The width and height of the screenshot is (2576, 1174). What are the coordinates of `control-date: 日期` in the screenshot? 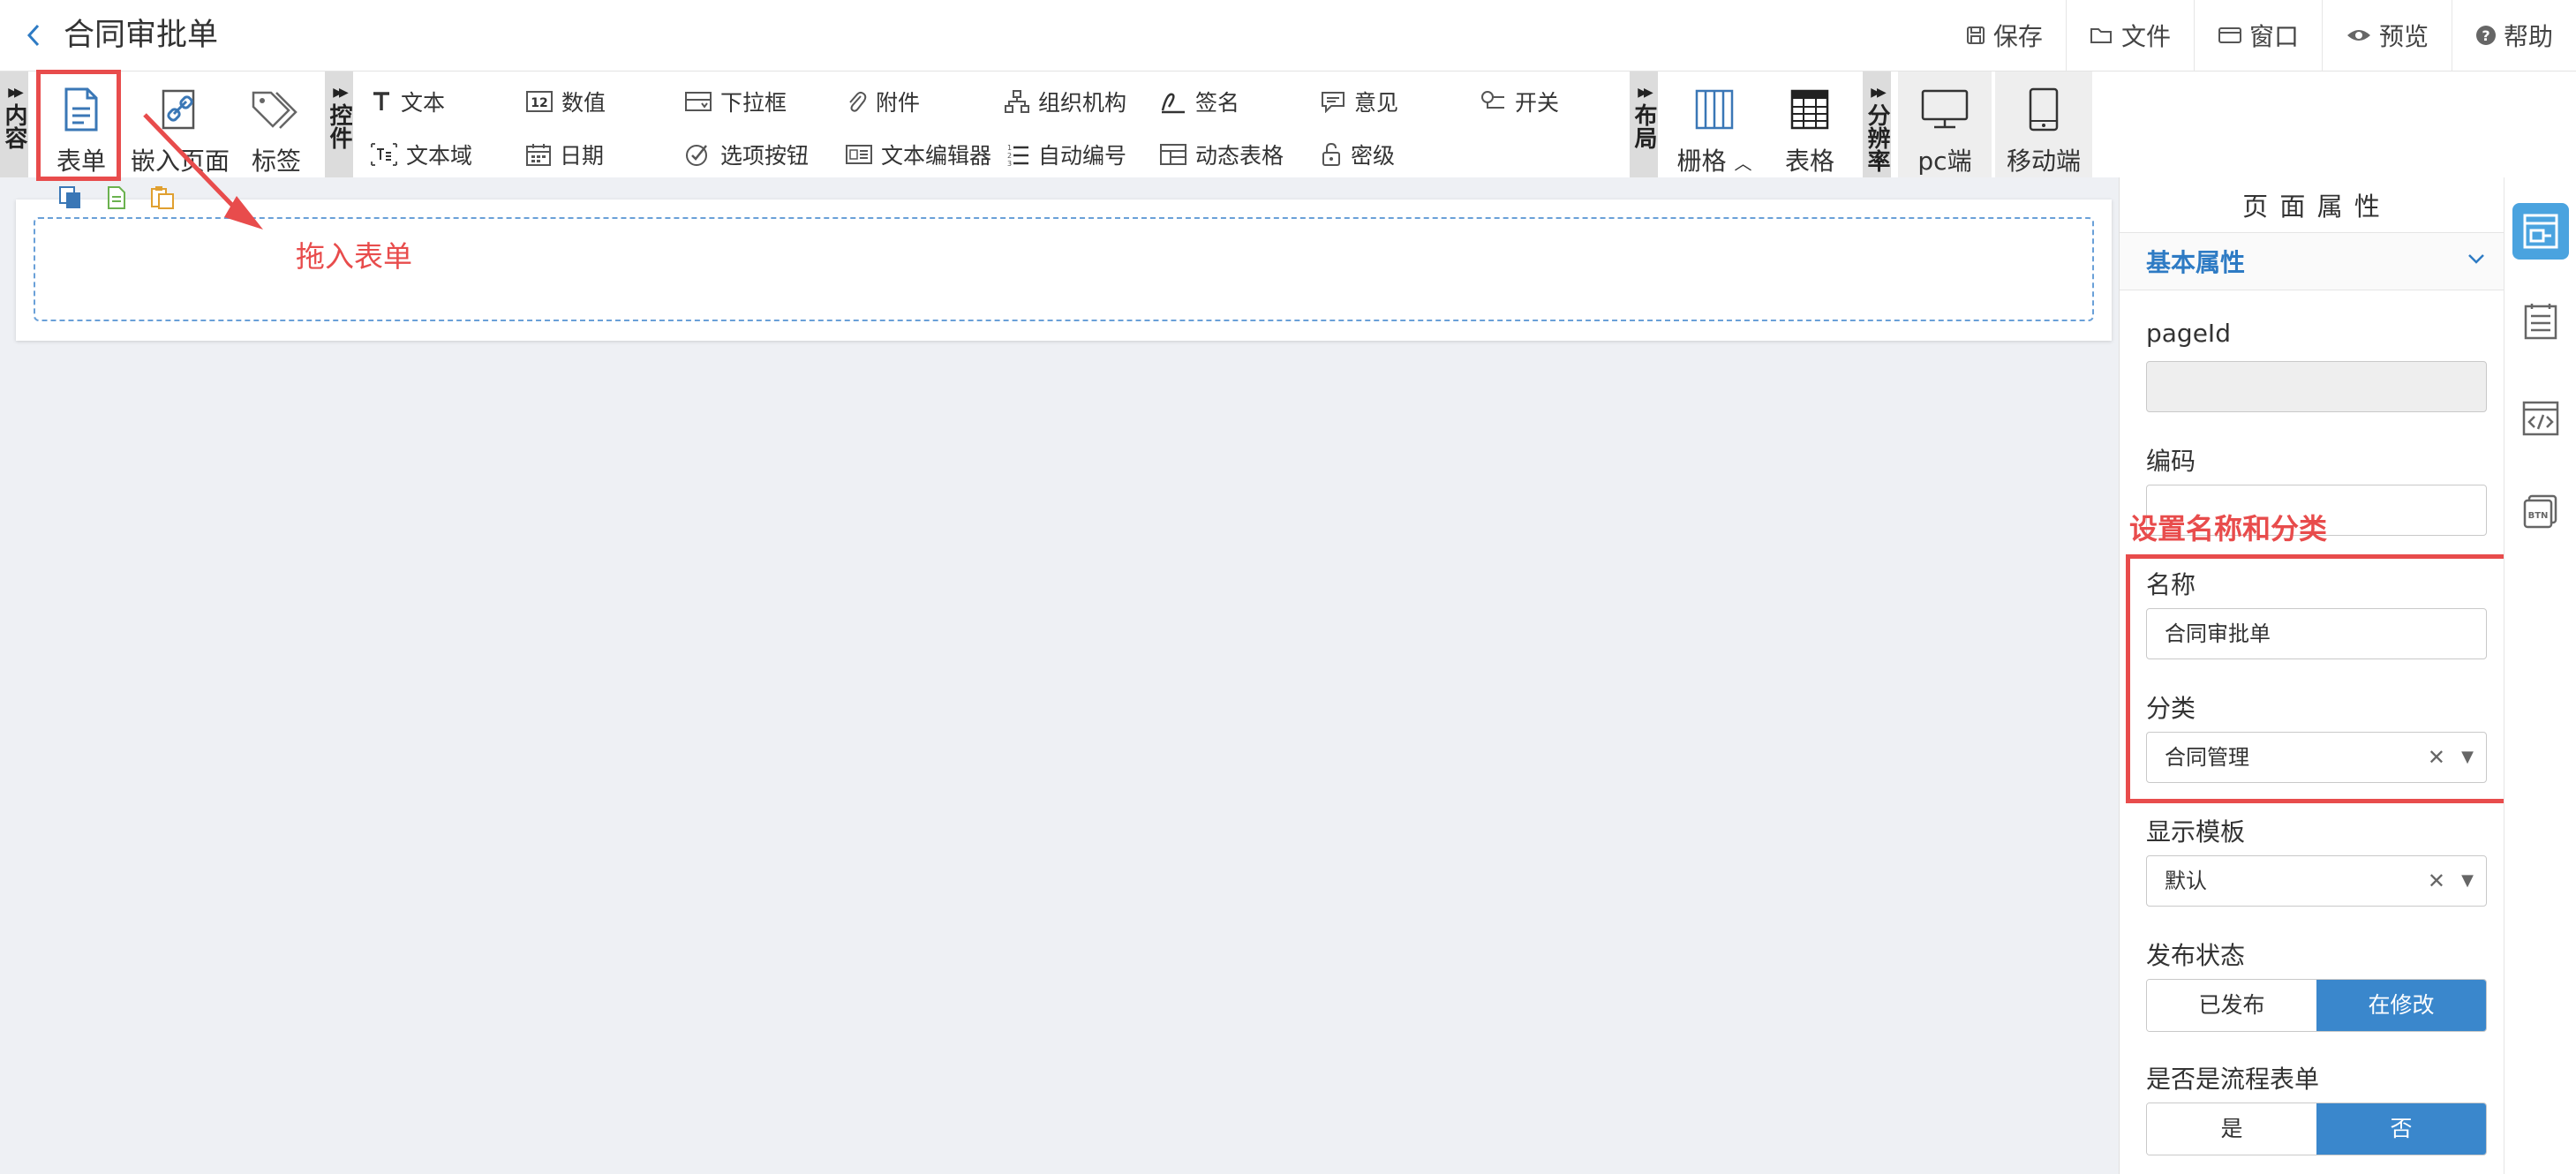 It's located at (565, 154).